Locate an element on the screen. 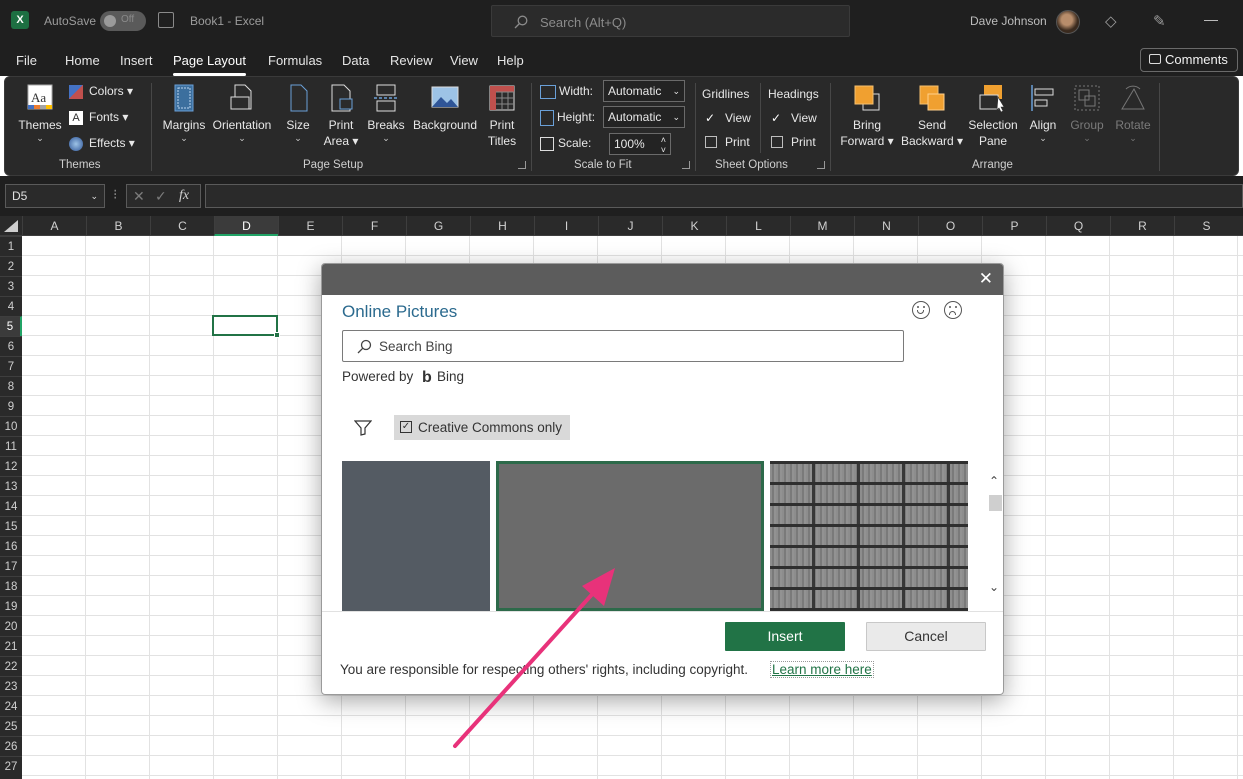 Image resolution: width=1243 pixels, height=779 pixels. row-header-19: 19 is located at coordinates (11, 606).